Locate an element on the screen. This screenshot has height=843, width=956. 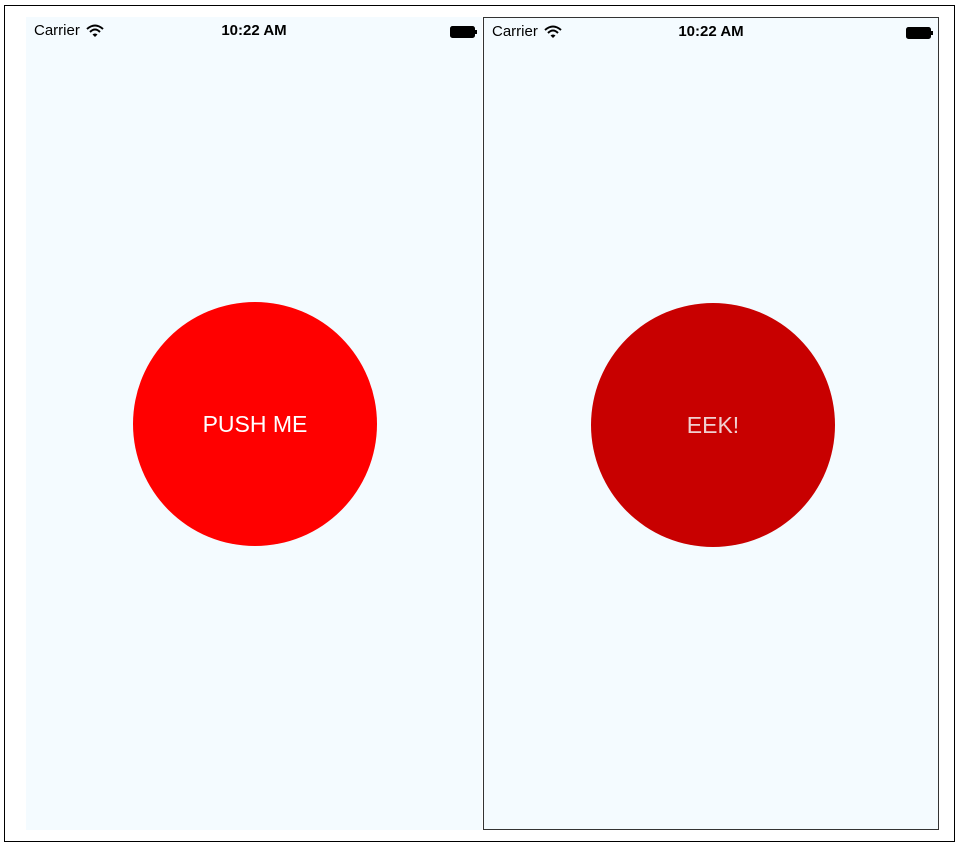
push-me-label: PUSH ME is located at coordinates (255, 423).